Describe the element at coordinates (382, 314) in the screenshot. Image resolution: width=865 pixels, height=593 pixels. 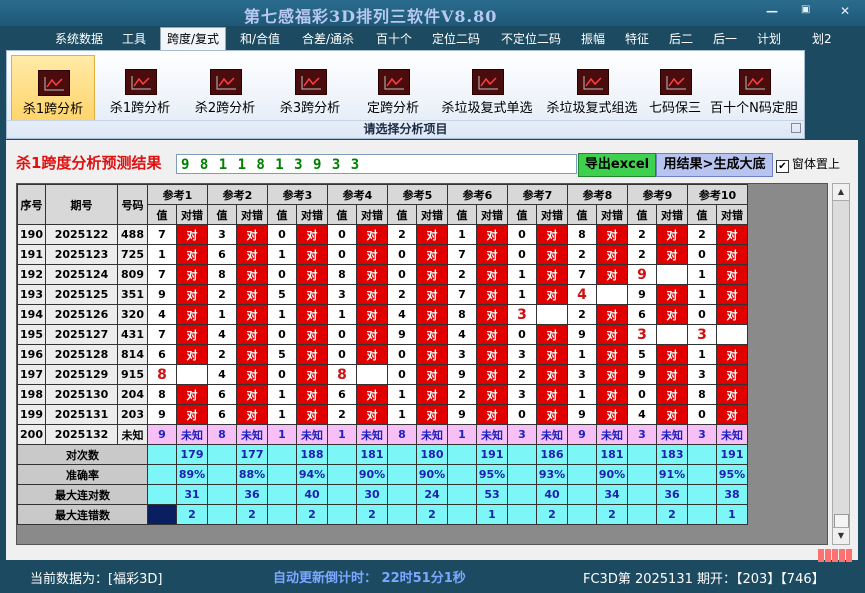
I see `table-row: 194 2025126 320 4 对 1 对 1 对 1 对 4 对 8 对 3 2 对 6 对 0 对` at that location.